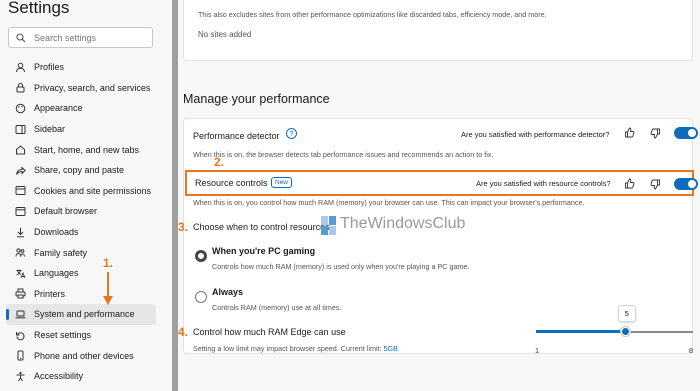 The width and height of the screenshot is (700, 391). Describe the element at coordinates (20, 314) in the screenshot. I see `laptop-icon` at that location.